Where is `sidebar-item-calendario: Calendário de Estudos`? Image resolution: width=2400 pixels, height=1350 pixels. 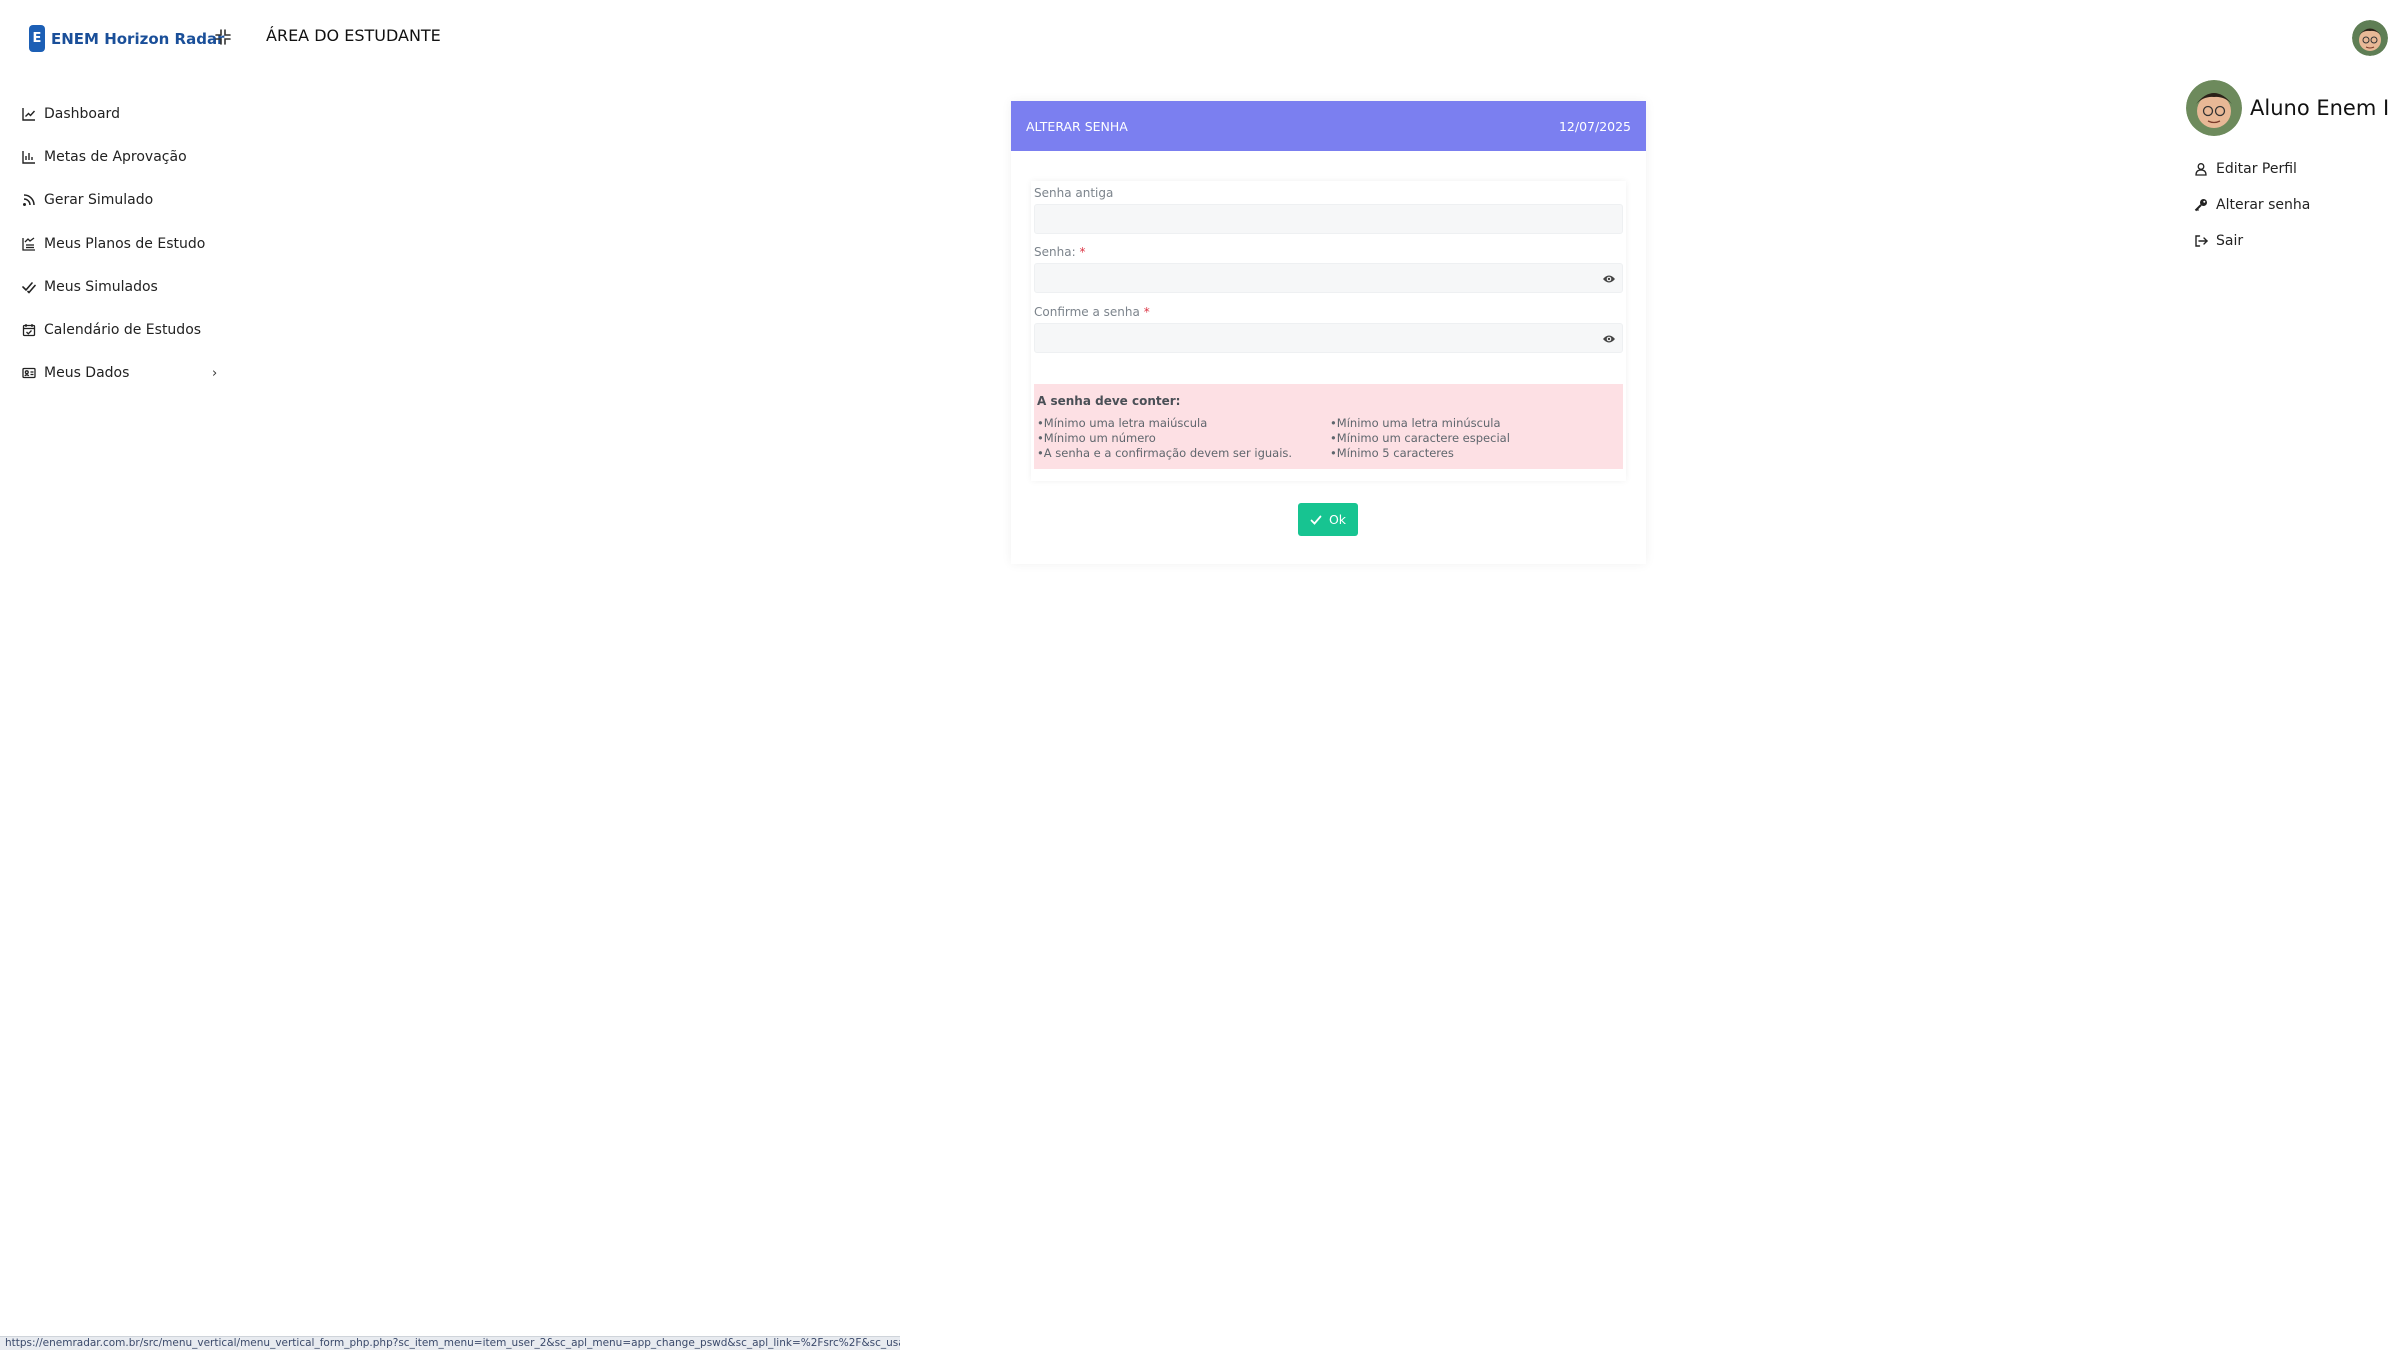
sidebar-item-calendario: Calendário de Estudos is located at coordinates (115, 329).